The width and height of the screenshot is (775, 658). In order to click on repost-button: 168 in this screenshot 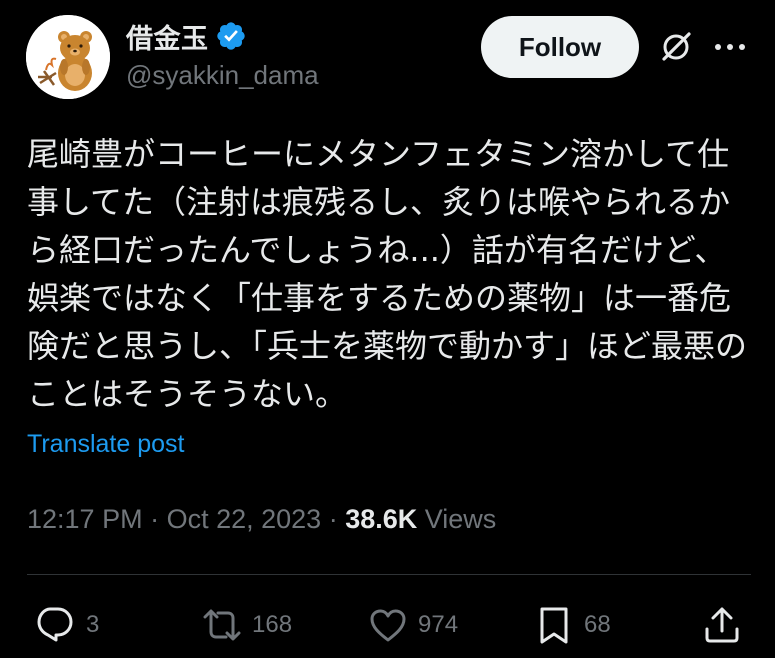, I will do `click(247, 625)`.